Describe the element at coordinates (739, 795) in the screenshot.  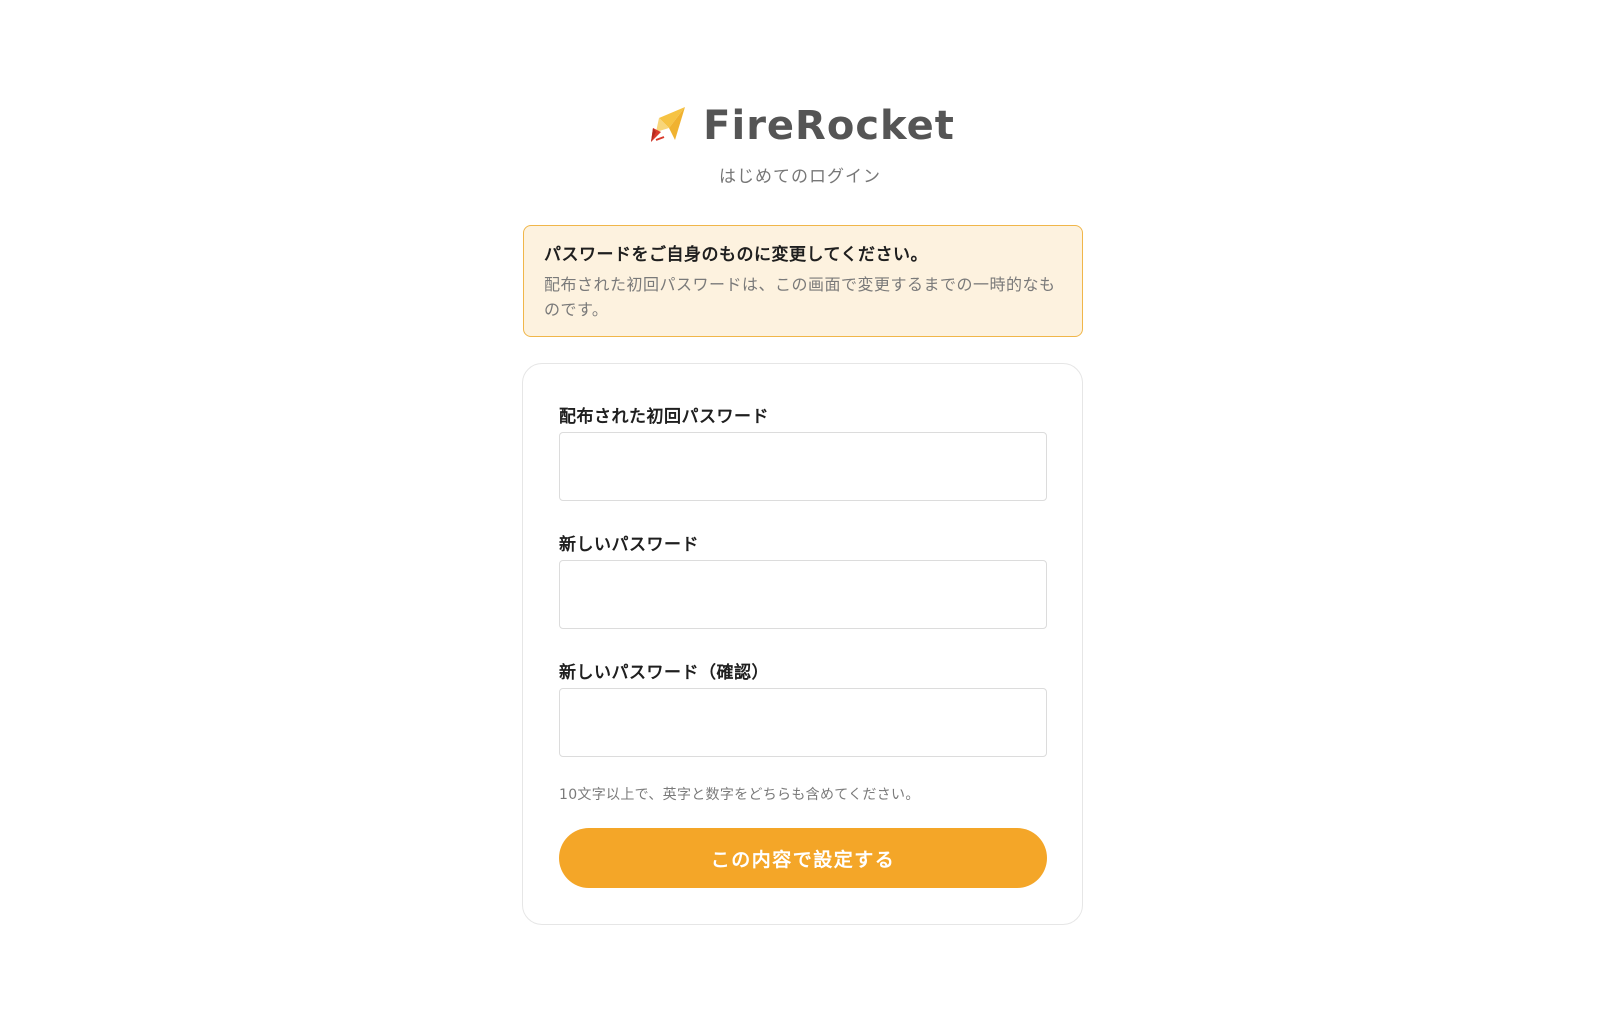
I see `password-requirements-hint: 10文字以上で、英字と数字をどちらも含めてください。` at that location.